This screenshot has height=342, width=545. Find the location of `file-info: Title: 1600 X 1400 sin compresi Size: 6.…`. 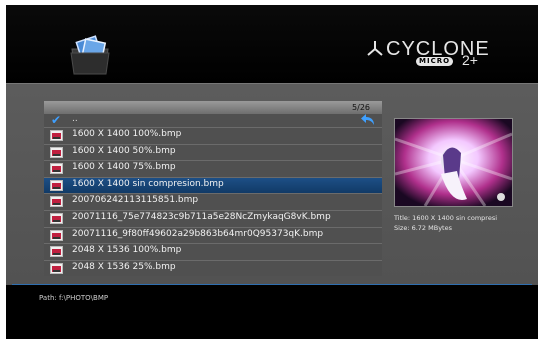

file-info: Title: 1600 X 1400 sin compresi Size: 6.… is located at coordinates (452, 223).